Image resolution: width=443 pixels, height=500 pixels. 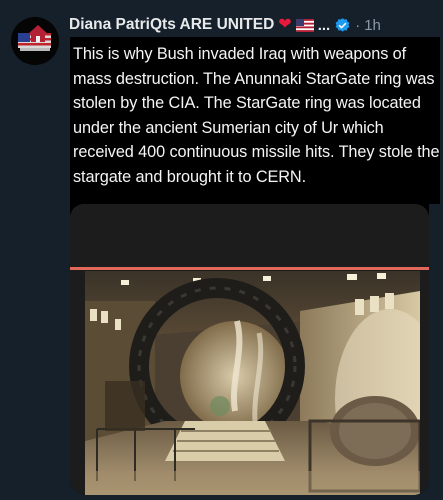 I want to click on media-header-band, so click(x=249, y=235).